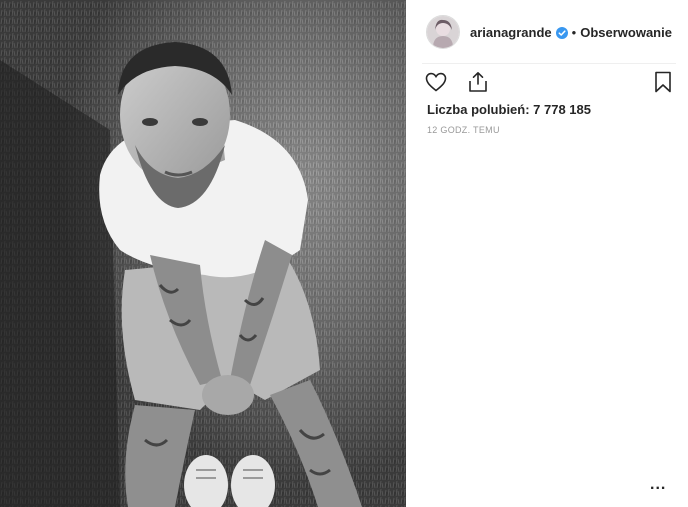 The height and width of the screenshot is (507, 688). Describe the element at coordinates (561, 32) in the screenshot. I see `verified-badge-icon` at that location.